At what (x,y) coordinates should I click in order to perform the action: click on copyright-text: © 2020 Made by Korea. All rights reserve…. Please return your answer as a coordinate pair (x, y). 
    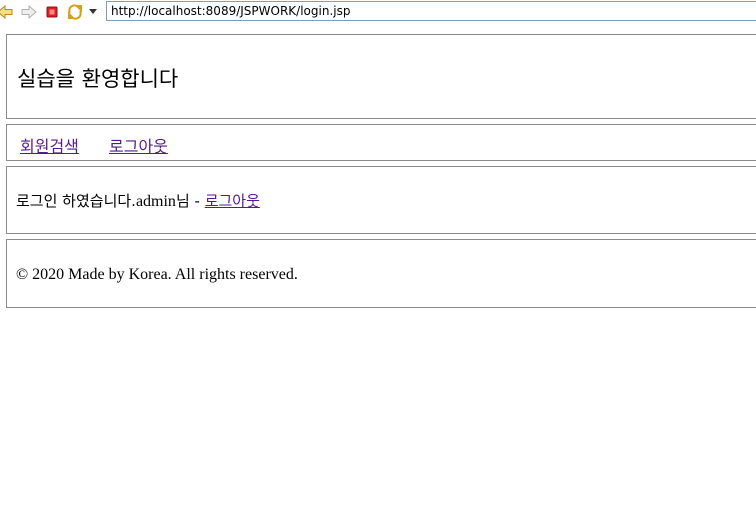
    Looking at the image, I should click on (157, 274).